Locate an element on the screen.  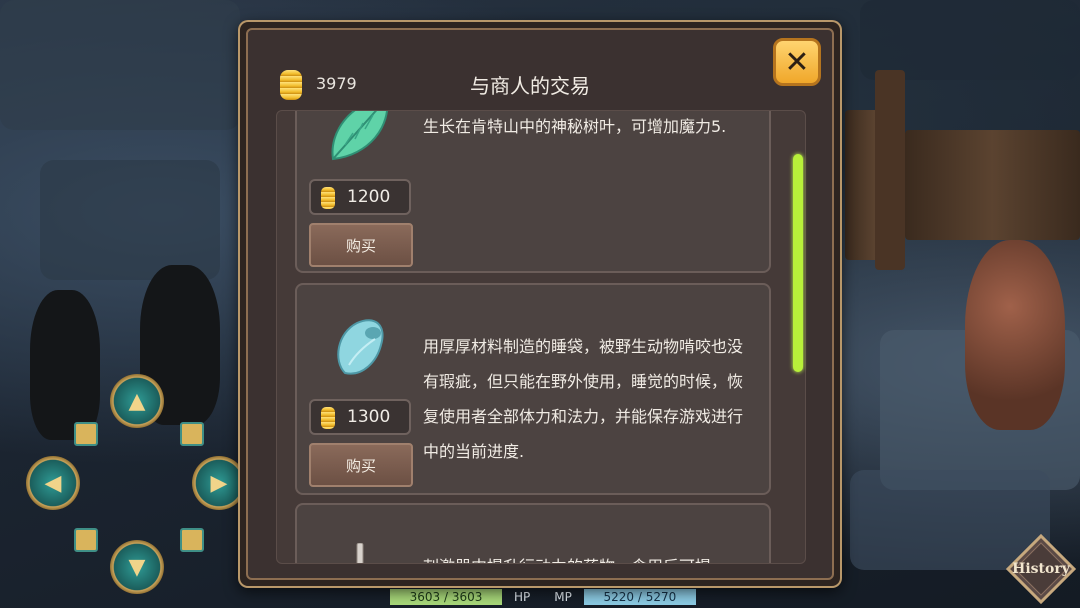
history-label: History is located at coordinates (1041, 569).